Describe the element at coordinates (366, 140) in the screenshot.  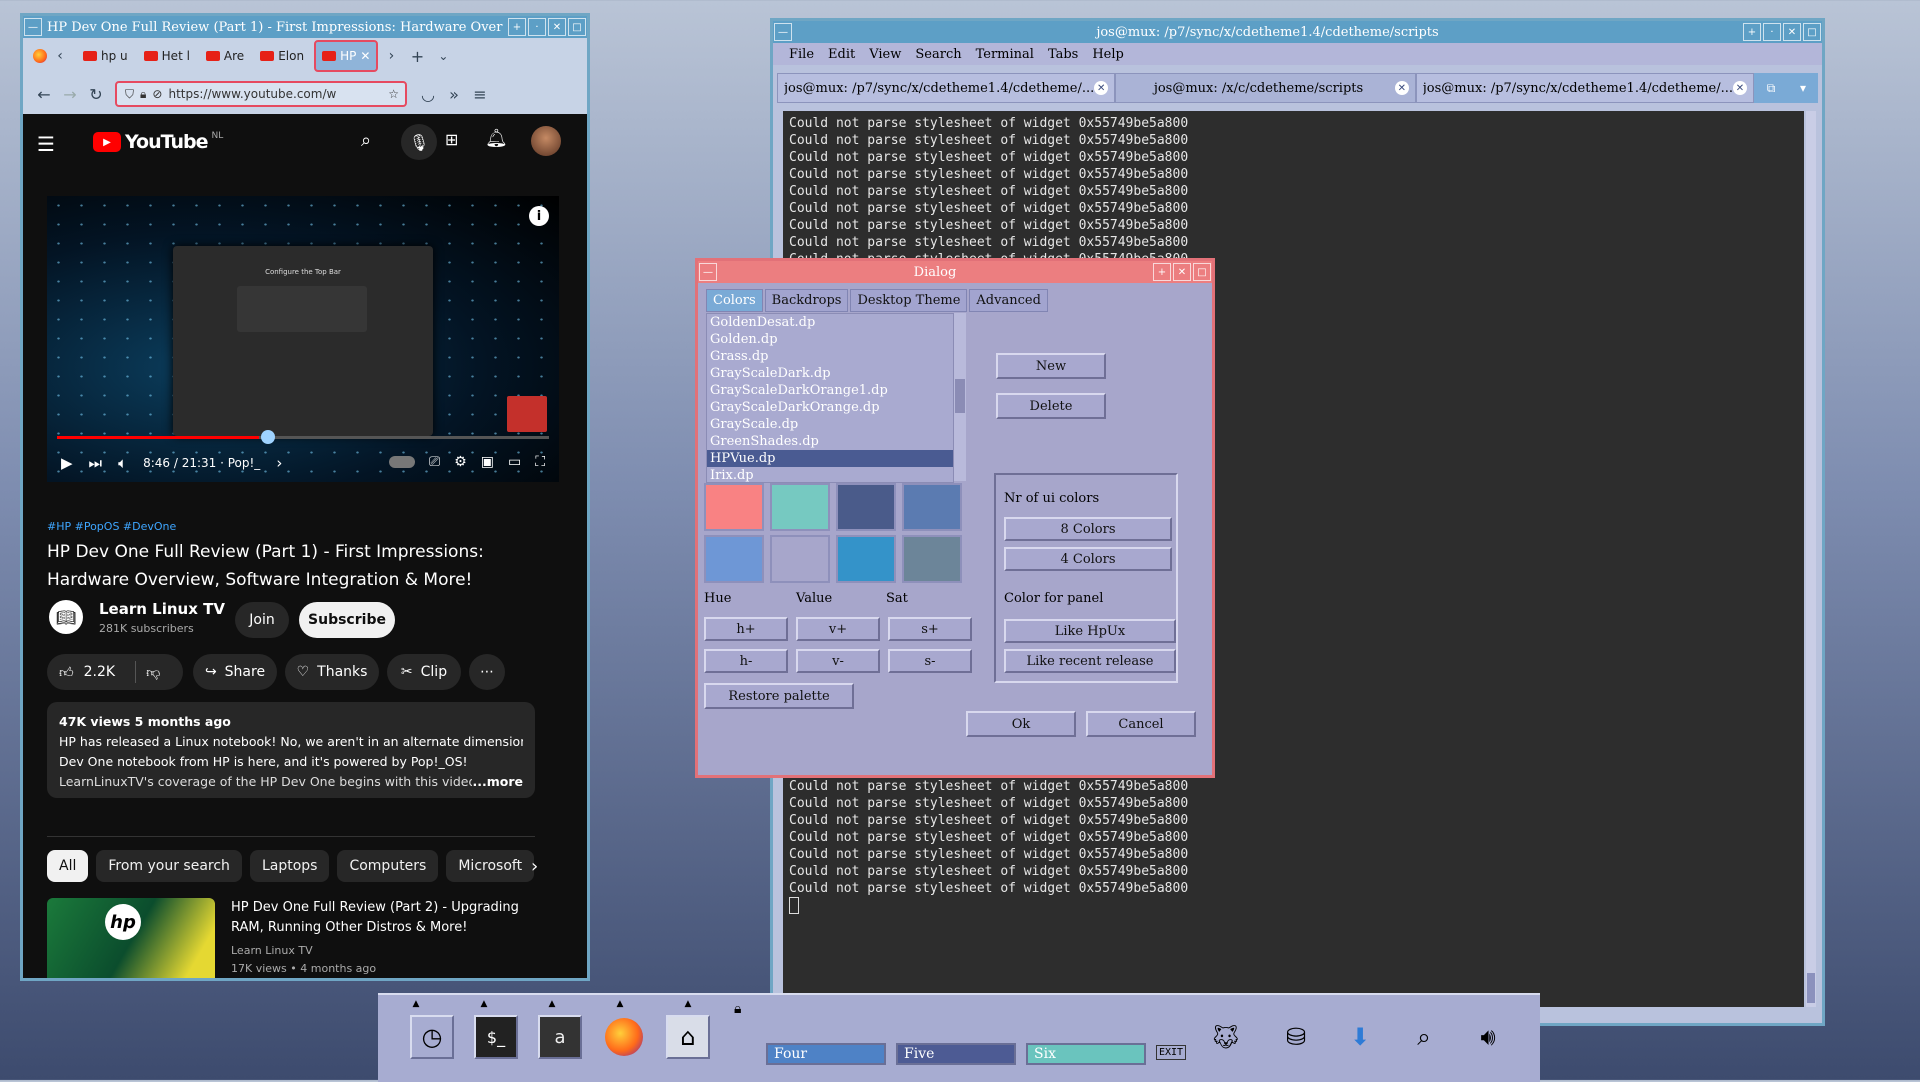
I see `search-icon: ⌕` at that location.